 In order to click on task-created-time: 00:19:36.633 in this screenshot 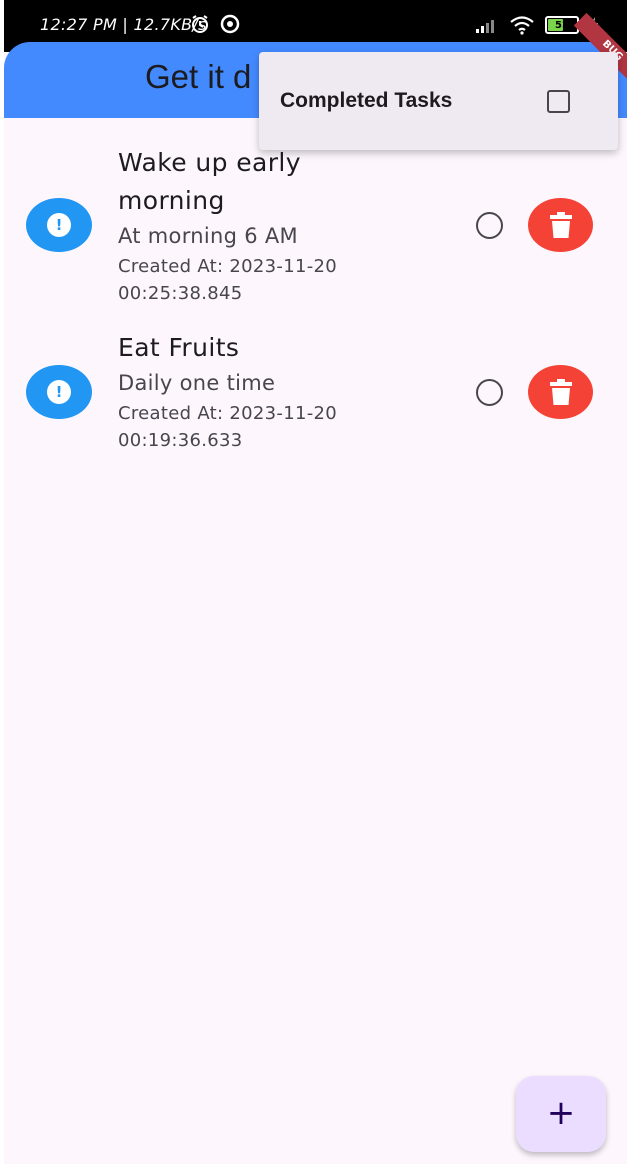, I will do `click(180, 440)`.